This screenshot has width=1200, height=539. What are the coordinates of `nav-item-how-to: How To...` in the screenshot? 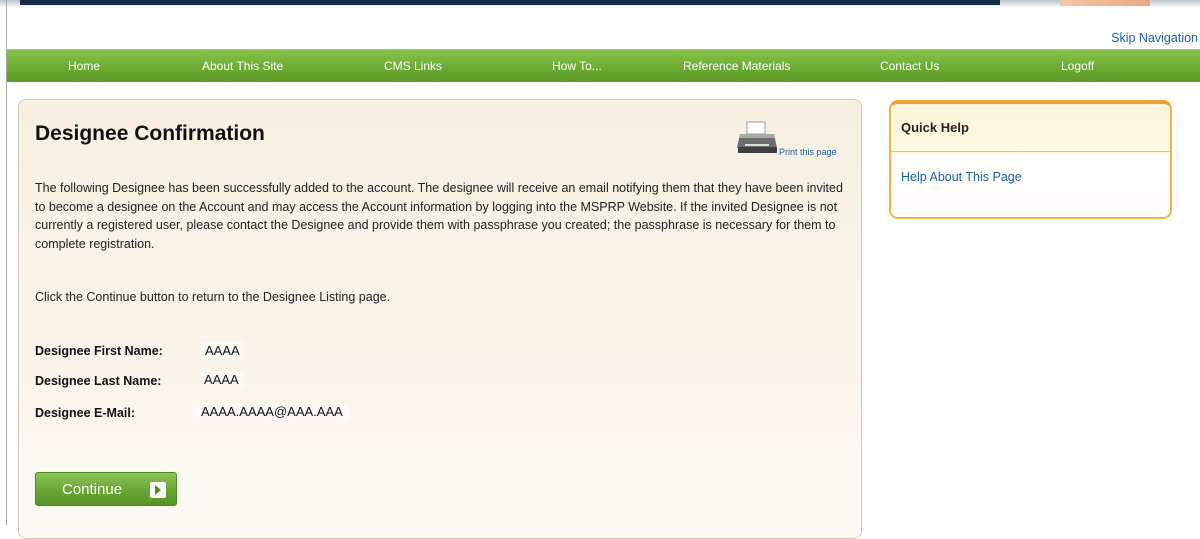 It's located at (577, 66).